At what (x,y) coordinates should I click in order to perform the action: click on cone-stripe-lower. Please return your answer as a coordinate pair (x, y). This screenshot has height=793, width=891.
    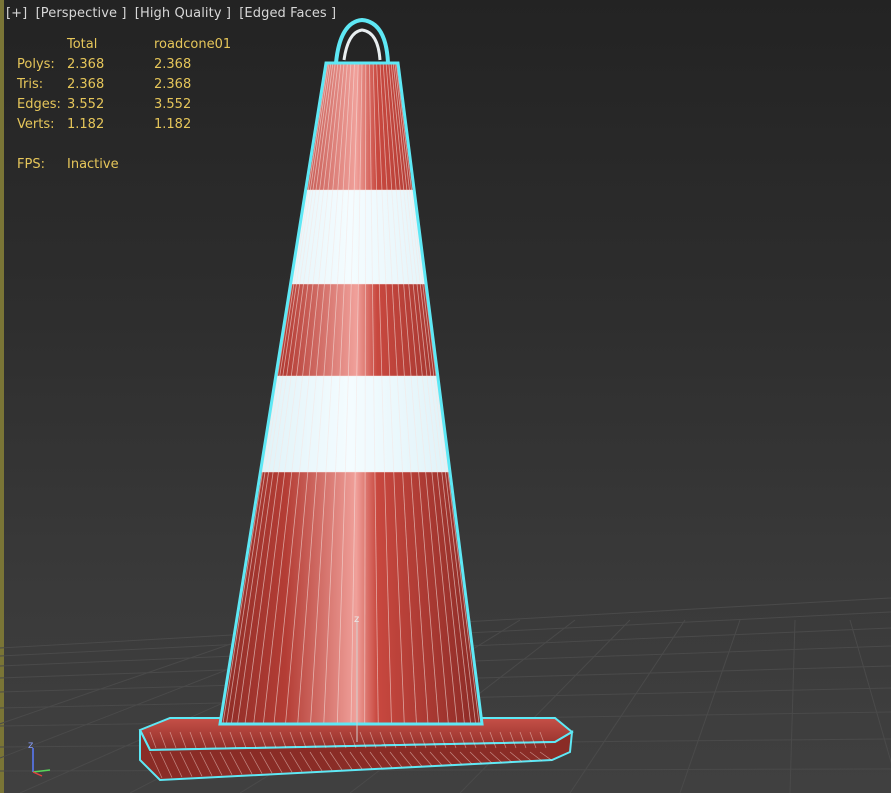
    Looking at the image, I should click on (351, 424).